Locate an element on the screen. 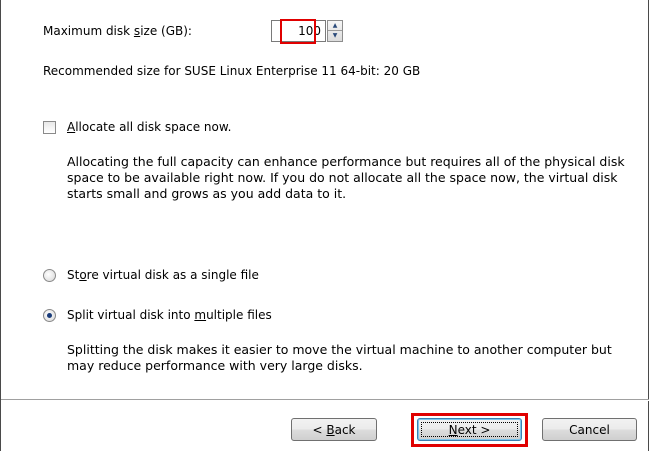  single-file-label-part: St is located at coordinates (73, 275).